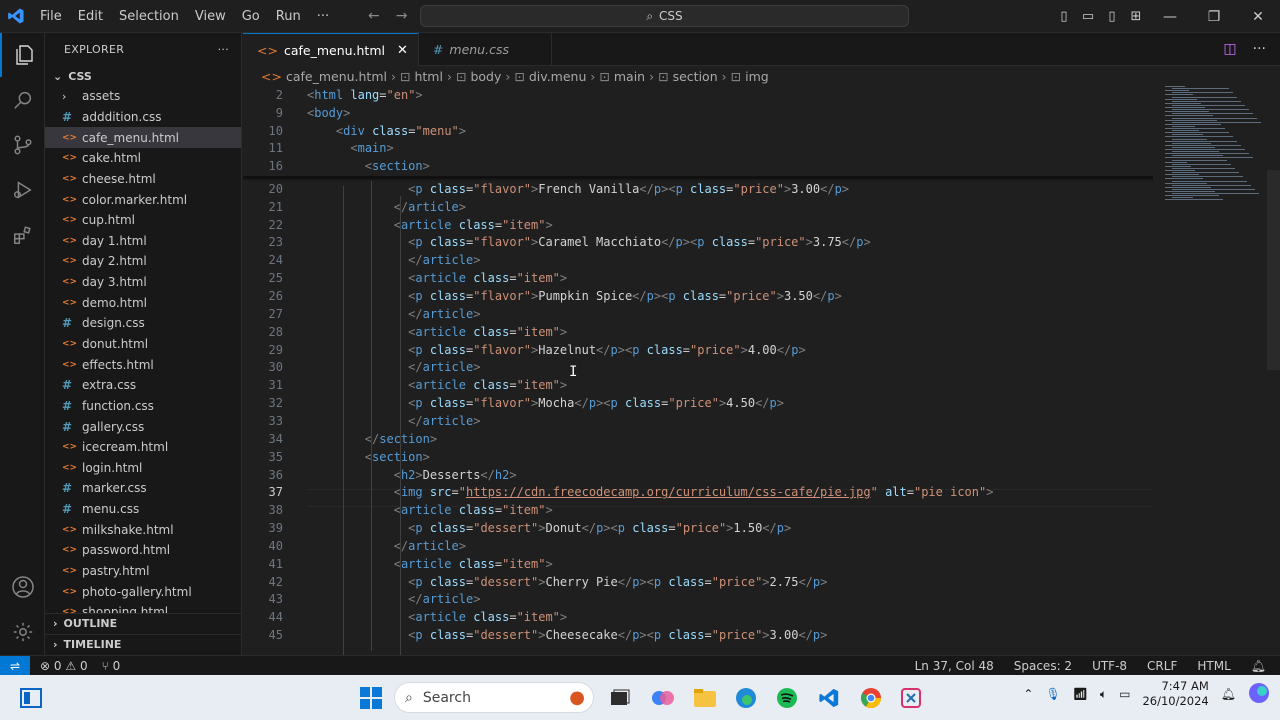 The width and height of the screenshot is (1280, 720). Describe the element at coordinates (143, 220) in the screenshot. I see `file-tree-item: <> cup.html` at that location.